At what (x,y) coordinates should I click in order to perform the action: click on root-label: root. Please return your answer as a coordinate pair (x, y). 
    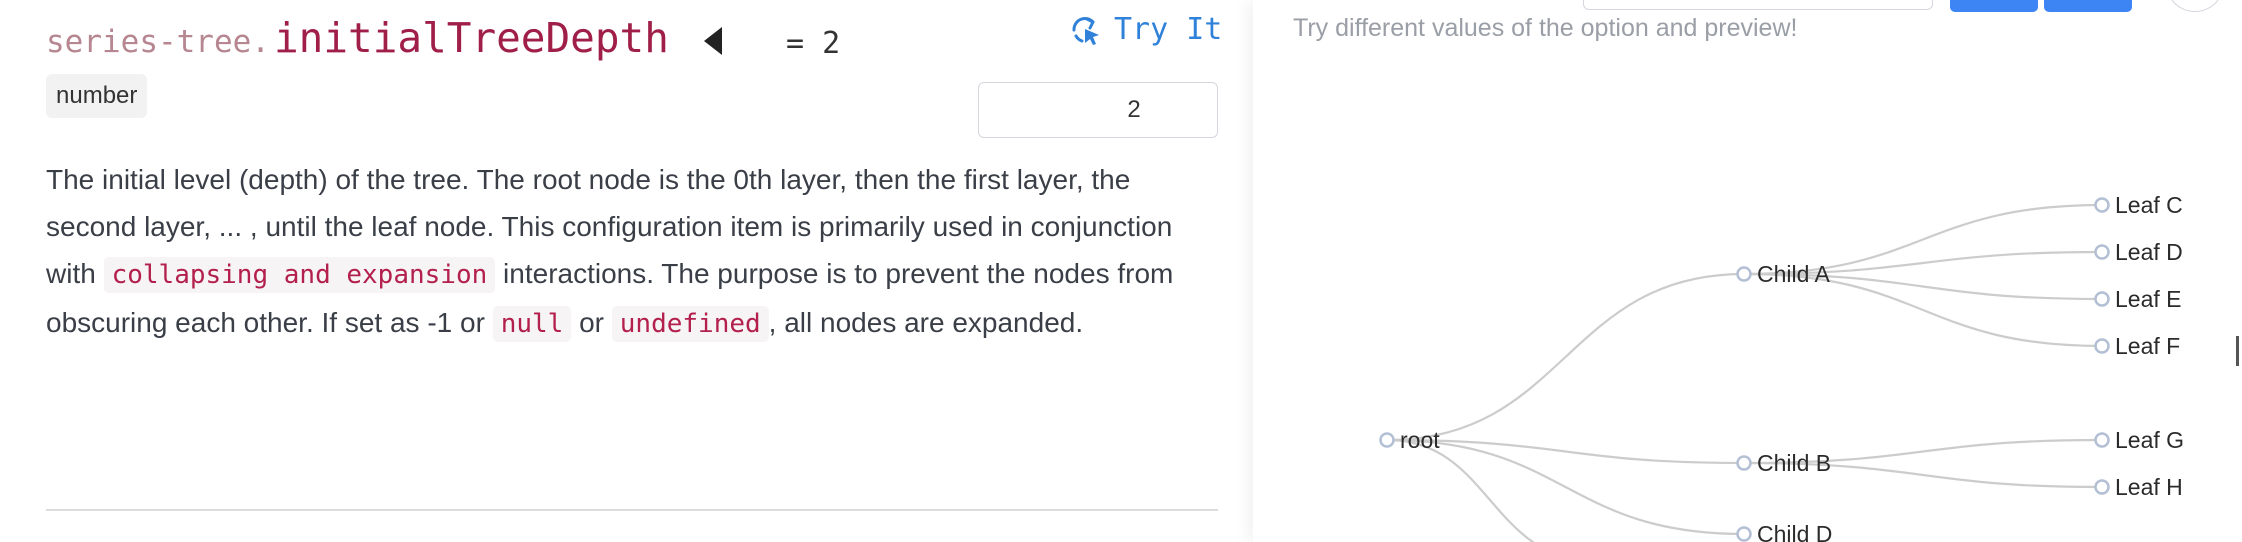
    Looking at the image, I should click on (1420, 440).